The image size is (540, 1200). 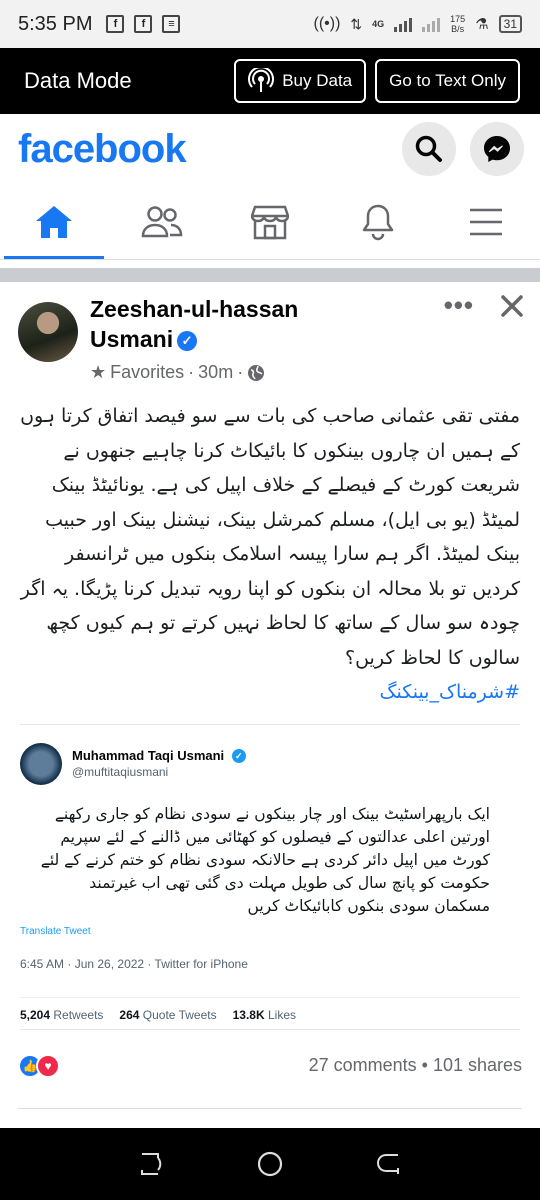 I want to click on tab-home, so click(x=54, y=221).